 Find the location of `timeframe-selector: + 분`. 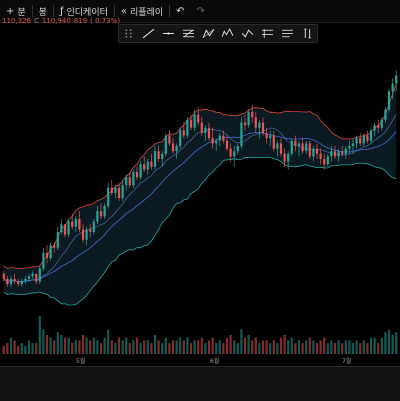

timeframe-selector: + 분 is located at coordinates (16, 11).